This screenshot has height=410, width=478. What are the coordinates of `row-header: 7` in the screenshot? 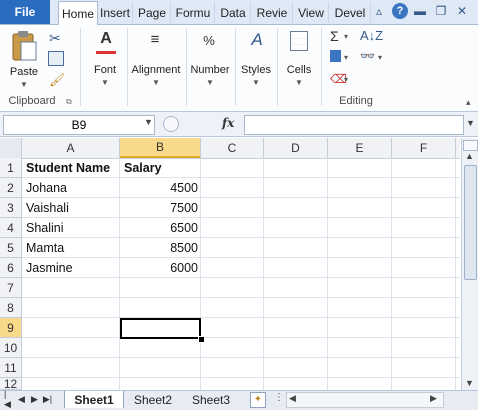 It's located at (11, 288).